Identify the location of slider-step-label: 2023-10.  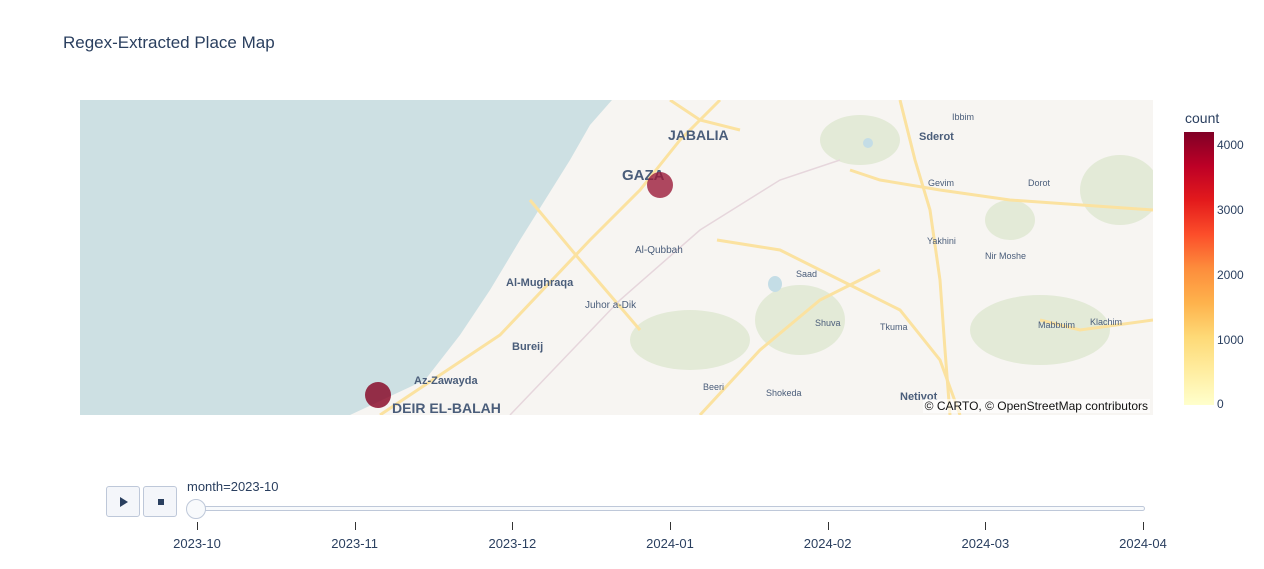
(197, 543).